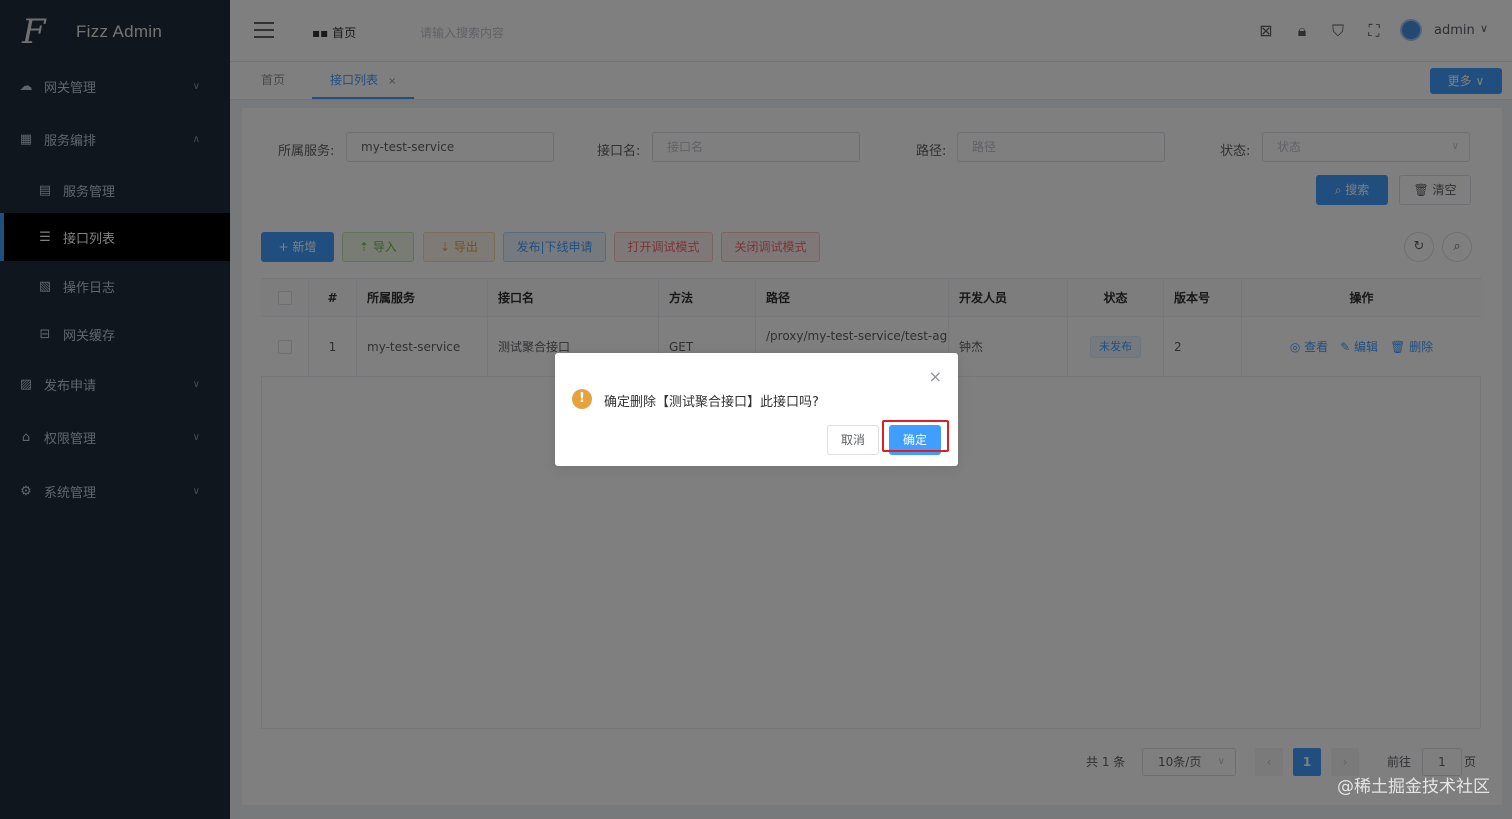 This screenshot has width=1512, height=819. I want to click on cancel-button: 取消, so click(853, 440).